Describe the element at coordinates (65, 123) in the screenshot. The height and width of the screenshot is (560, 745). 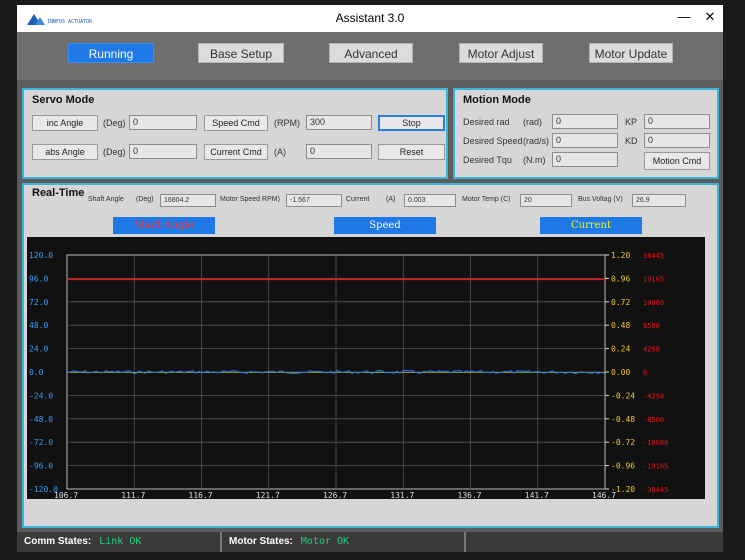
I see `inc-angle-button: inc Angle` at that location.